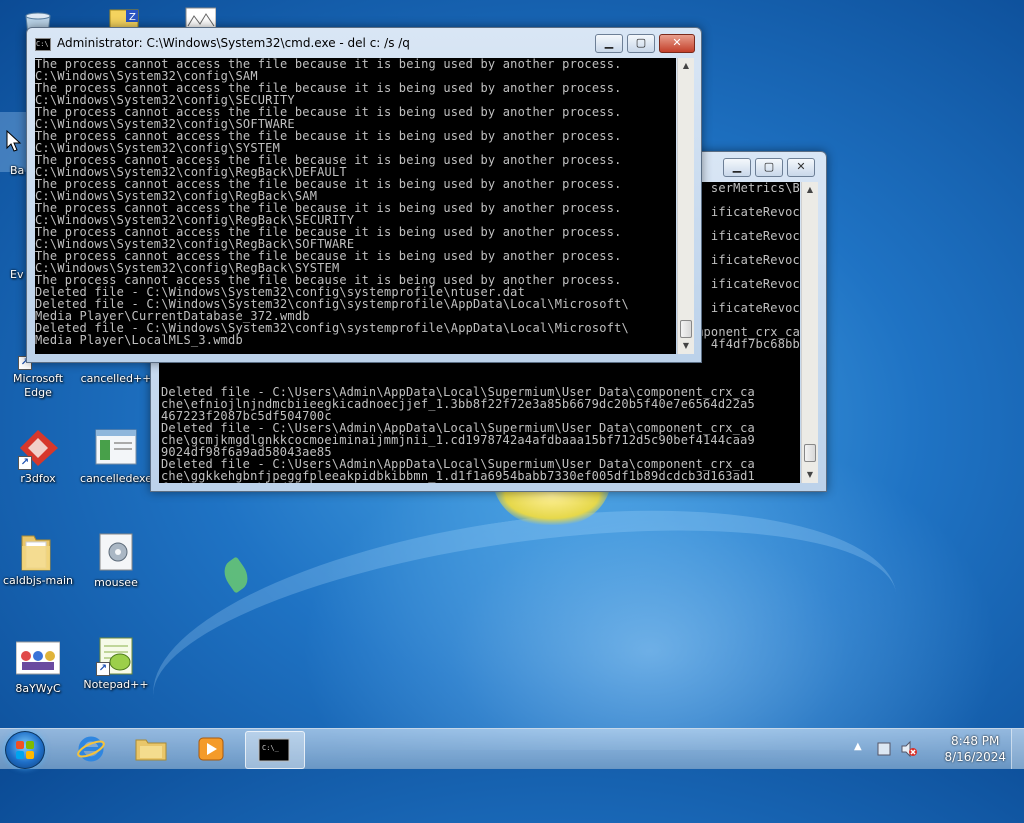 The image size is (1024, 823). Describe the element at coordinates (116, 448) in the screenshot. I see `application-window-icon` at that location.